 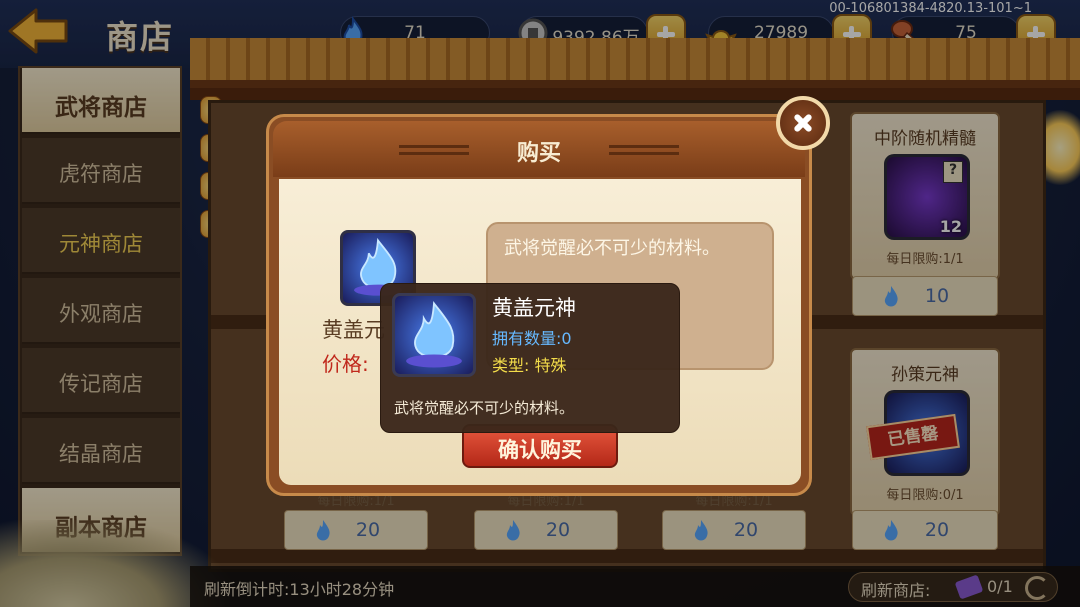 I want to click on dialog-header: 购买, so click(x=539, y=149).